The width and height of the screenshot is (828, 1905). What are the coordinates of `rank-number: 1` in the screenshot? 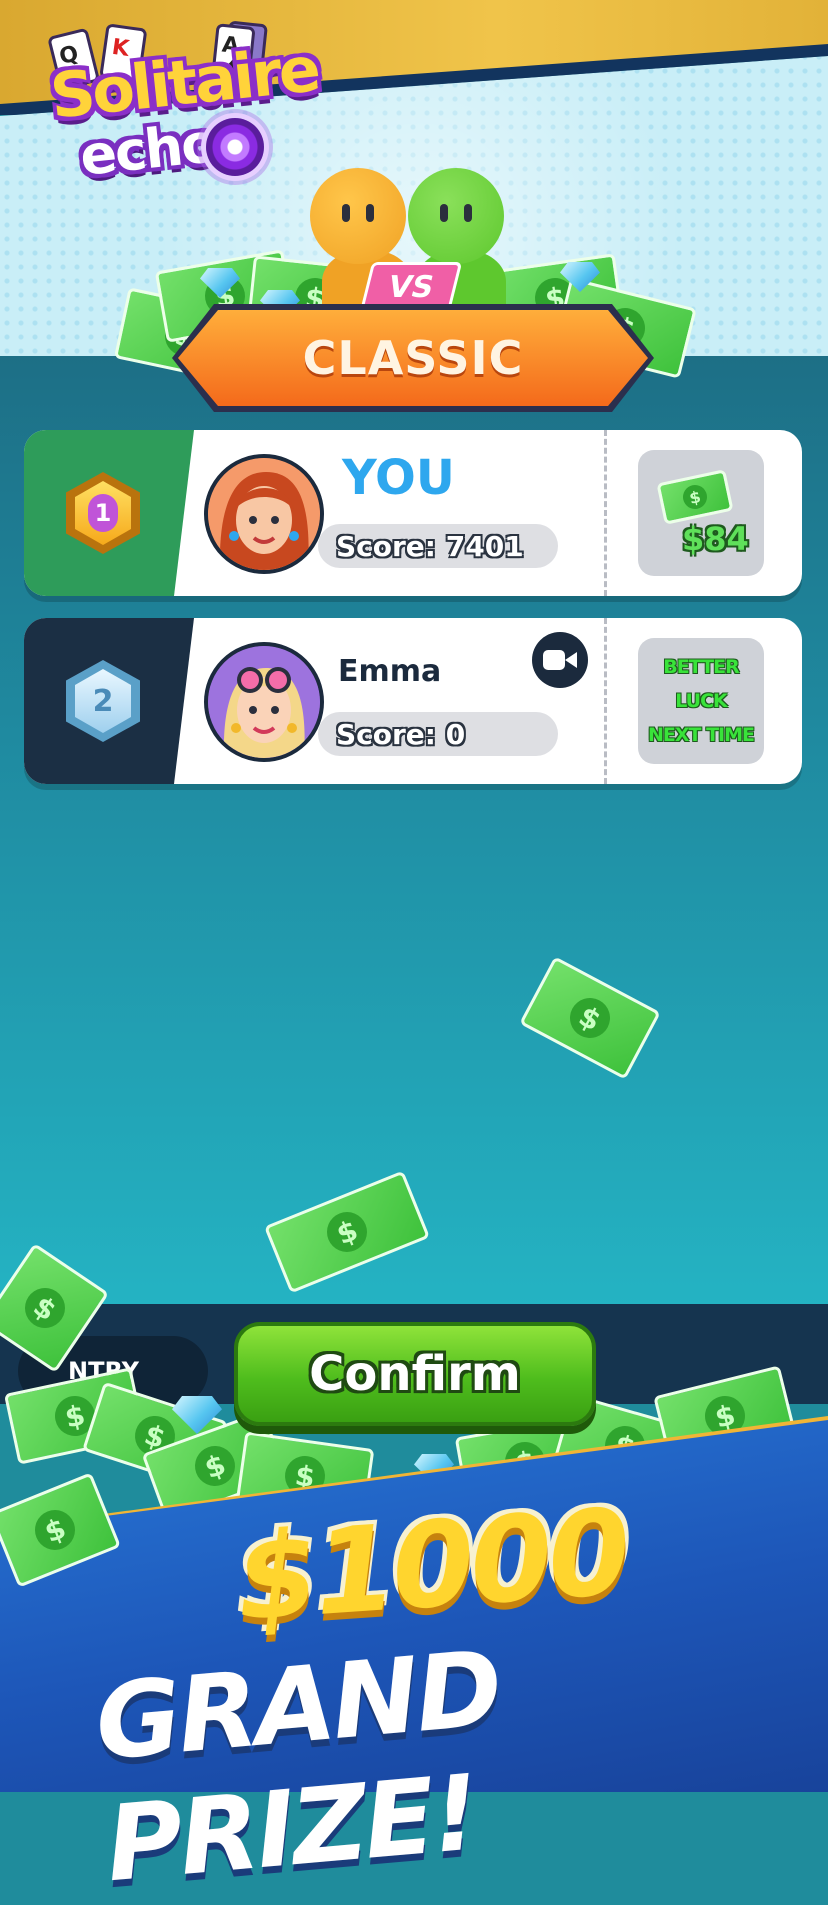 It's located at (103, 513).